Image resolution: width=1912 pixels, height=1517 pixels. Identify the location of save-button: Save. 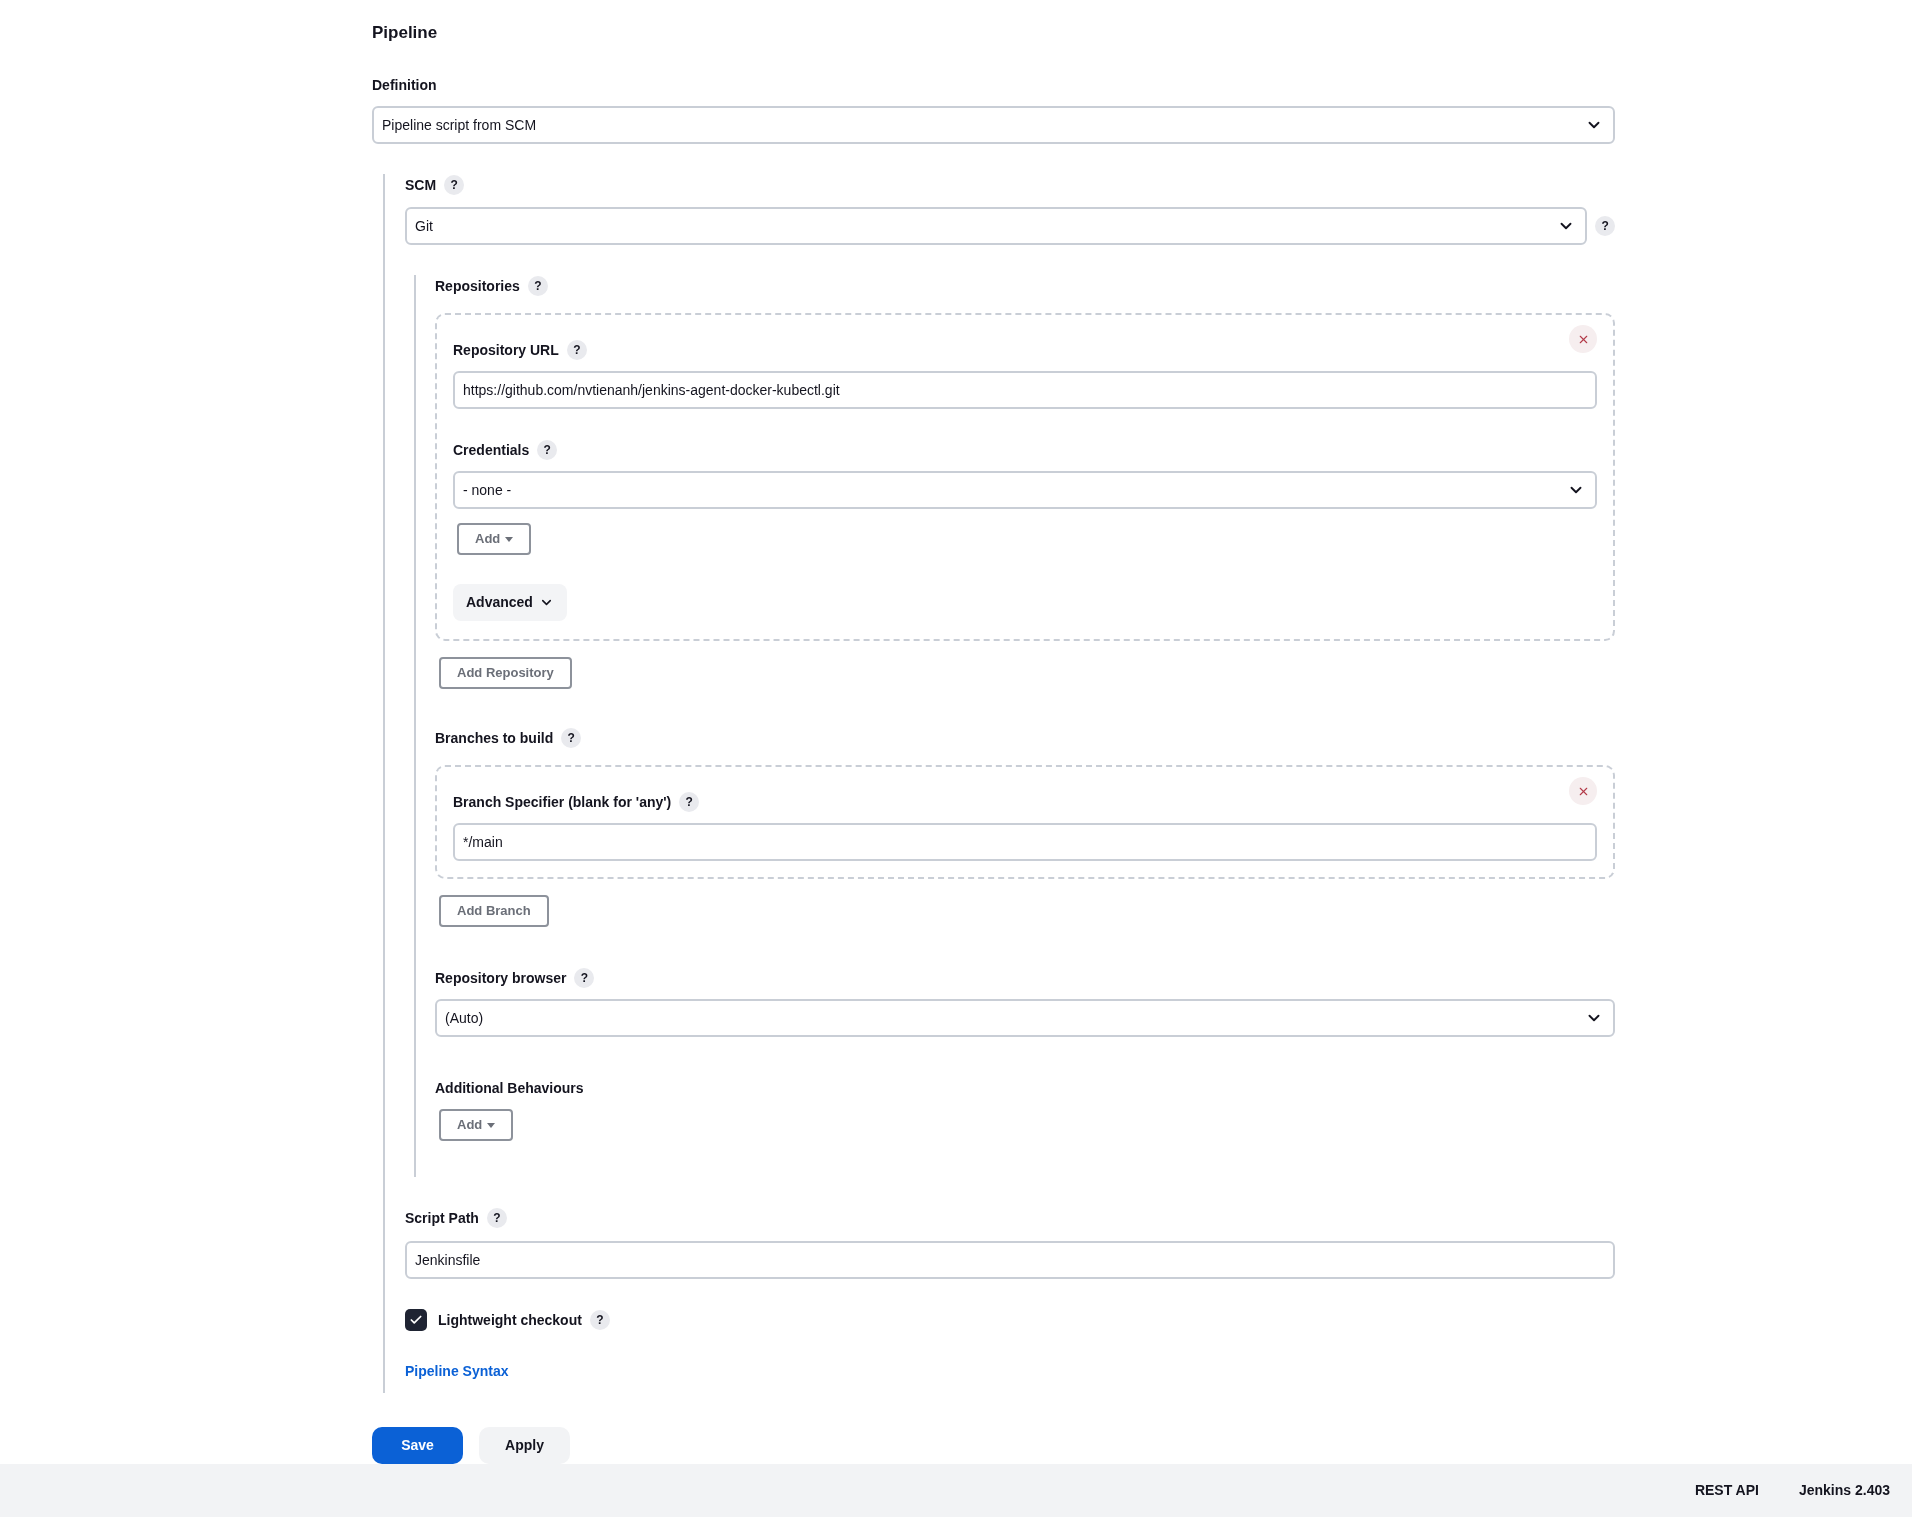
(417, 1445).